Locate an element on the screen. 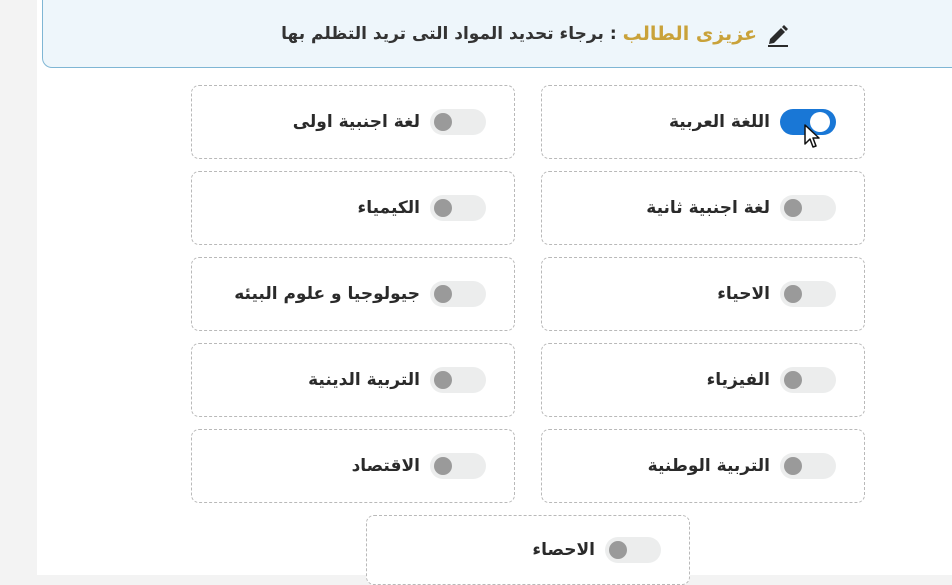  subject-label: جيولوجيا و علوم البيئه is located at coordinates (327, 294).